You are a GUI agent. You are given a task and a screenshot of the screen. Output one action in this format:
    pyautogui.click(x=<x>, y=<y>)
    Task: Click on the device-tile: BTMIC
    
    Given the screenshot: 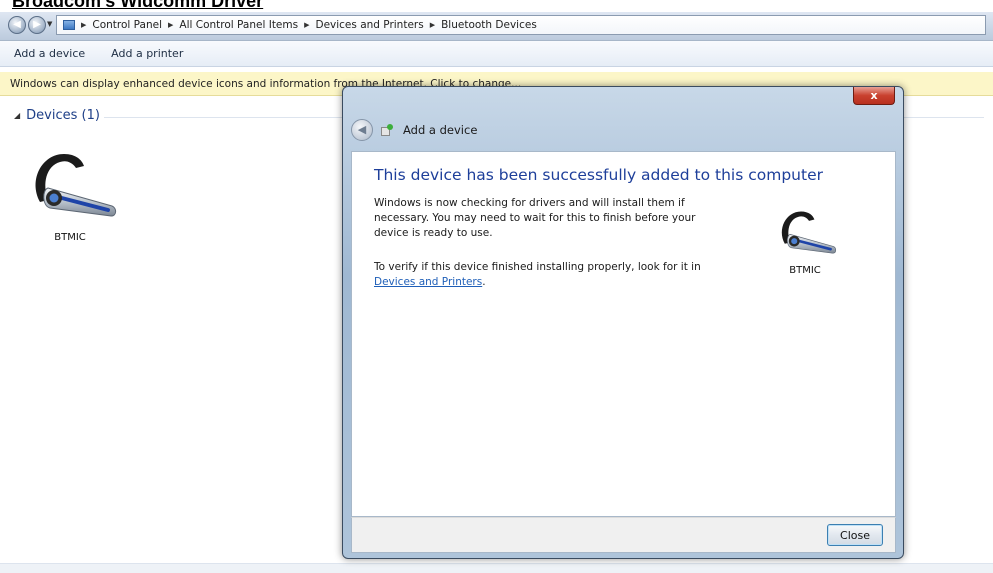 What is the action you would take?
    pyautogui.click(x=70, y=195)
    